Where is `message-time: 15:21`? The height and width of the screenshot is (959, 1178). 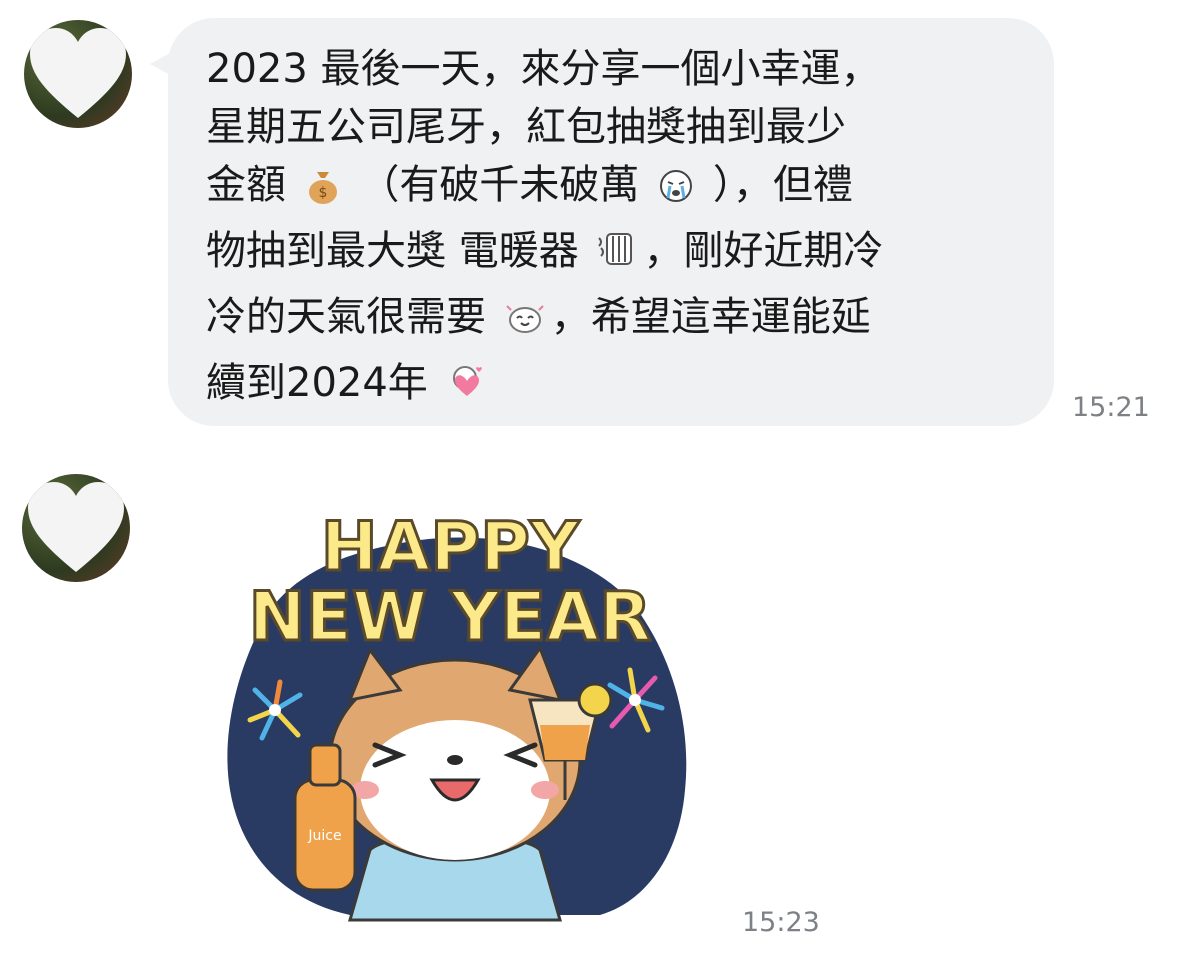
message-time: 15:21 is located at coordinates (1111, 407).